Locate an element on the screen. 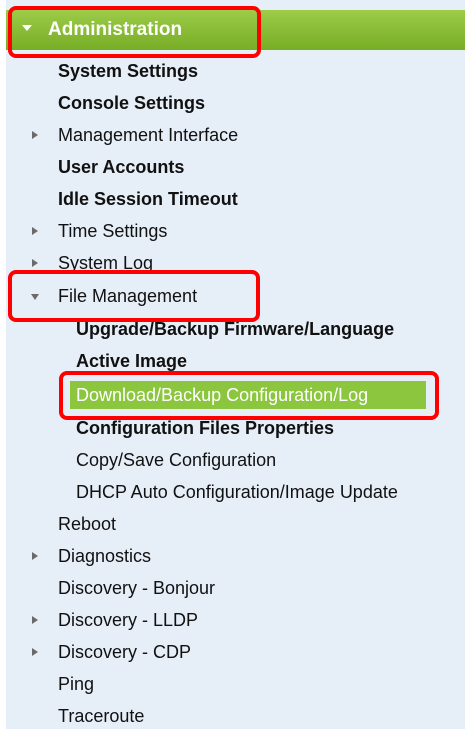  menu-item-console-settings: Console Settings is located at coordinates (131, 103).